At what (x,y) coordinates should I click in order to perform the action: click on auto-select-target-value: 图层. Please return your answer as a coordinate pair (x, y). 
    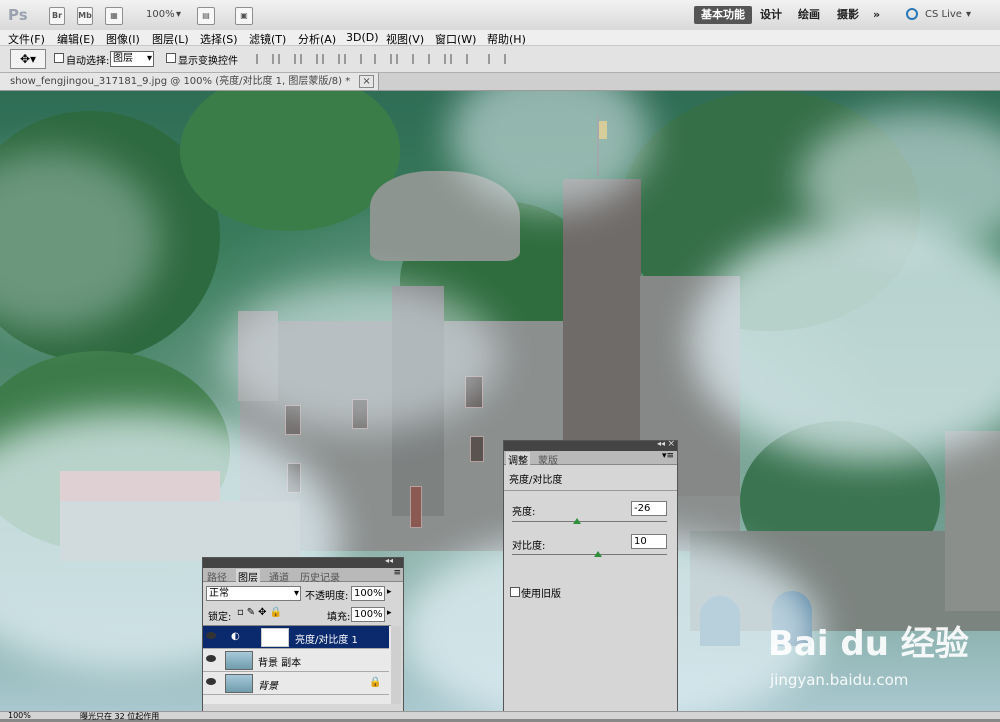
    Looking at the image, I should click on (123, 58).